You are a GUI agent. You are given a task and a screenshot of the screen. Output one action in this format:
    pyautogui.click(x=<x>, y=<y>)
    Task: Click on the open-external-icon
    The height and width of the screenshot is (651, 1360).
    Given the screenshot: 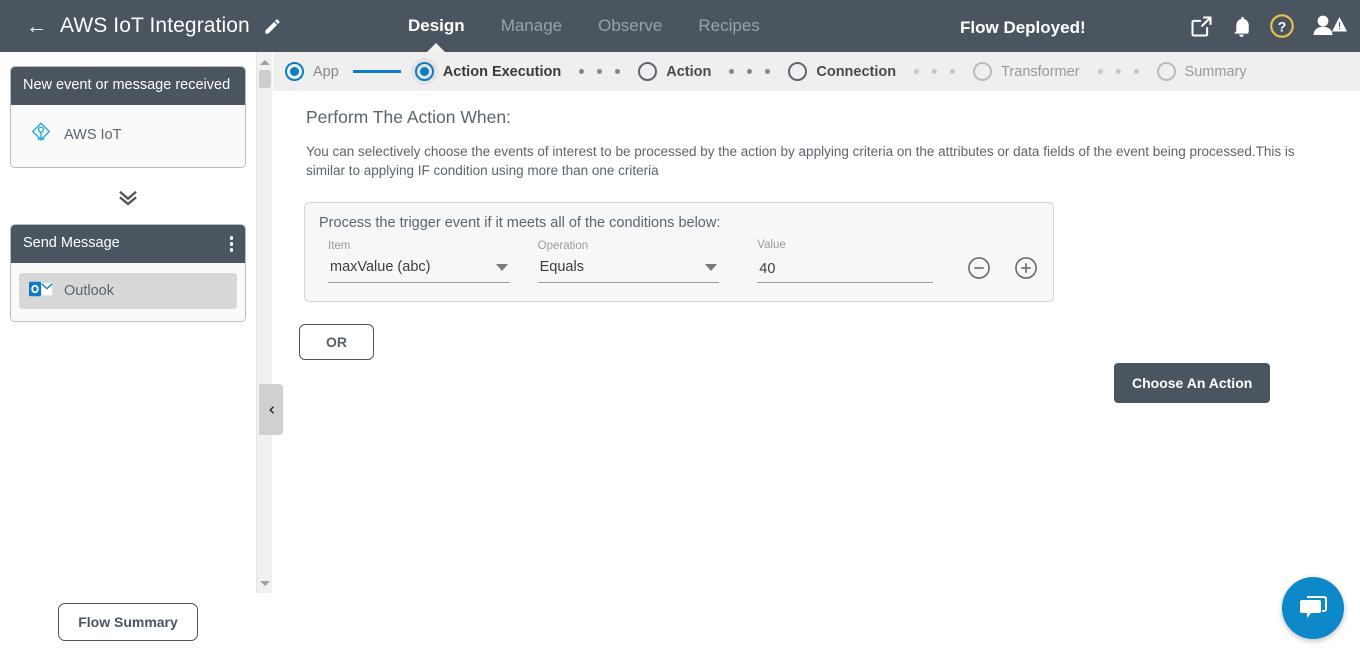 What is the action you would take?
    pyautogui.click(x=1201, y=26)
    